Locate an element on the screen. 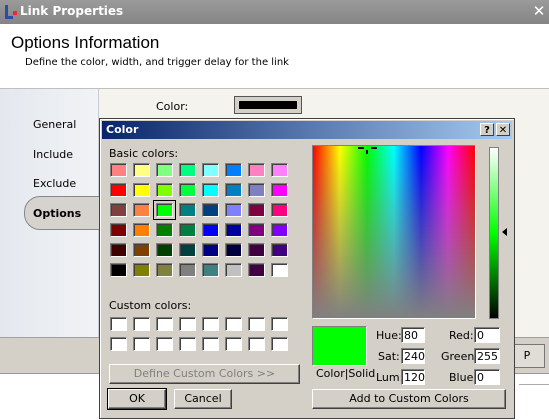 This screenshot has width=549, height=420. luminosity-arrow-icon is located at coordinates (504, 232).